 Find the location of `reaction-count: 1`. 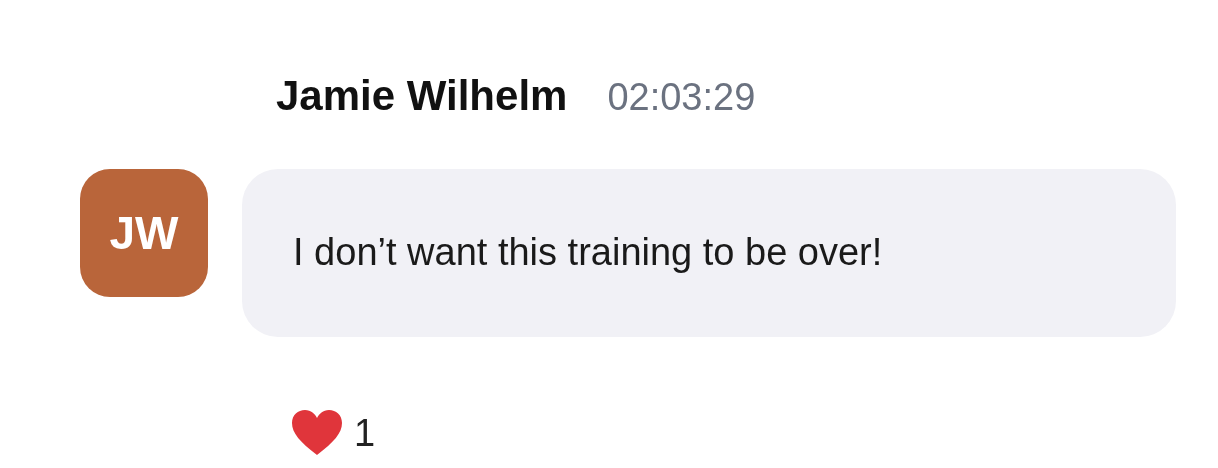

reaction-count: 1 is located at coordinates (365, 433).